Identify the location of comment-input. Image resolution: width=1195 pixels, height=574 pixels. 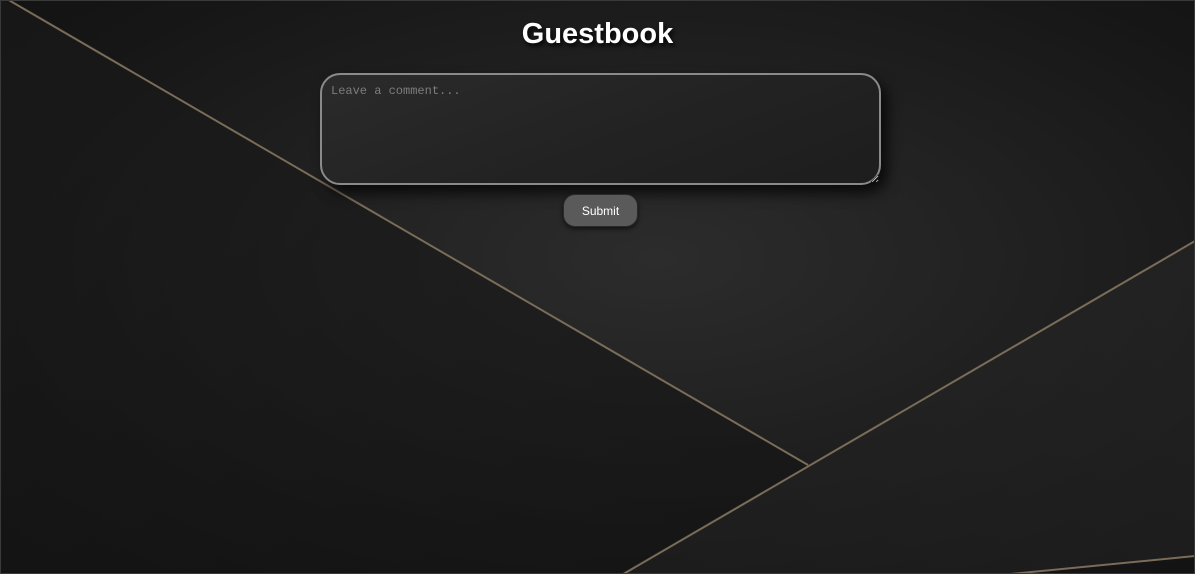
(600, 129).